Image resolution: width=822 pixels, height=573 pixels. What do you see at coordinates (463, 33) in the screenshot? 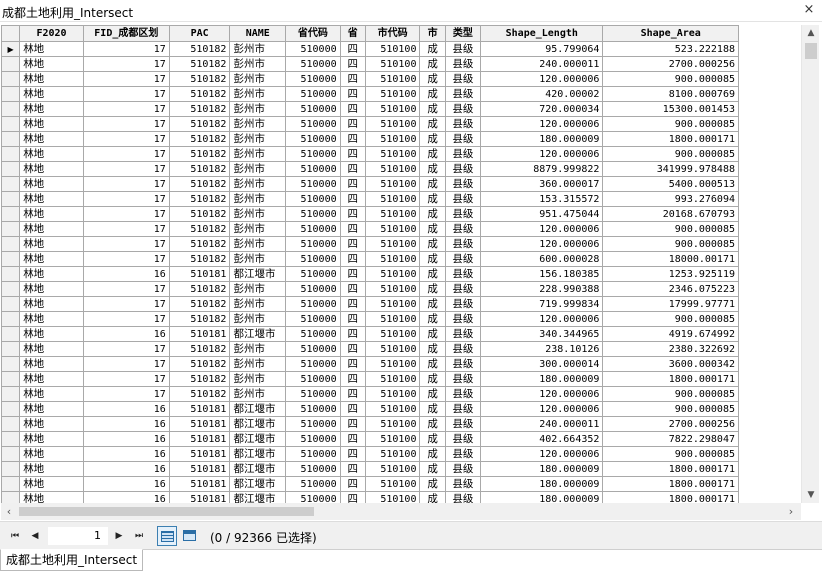
I see `column-header: 类型` at bounding box center [463, 33].